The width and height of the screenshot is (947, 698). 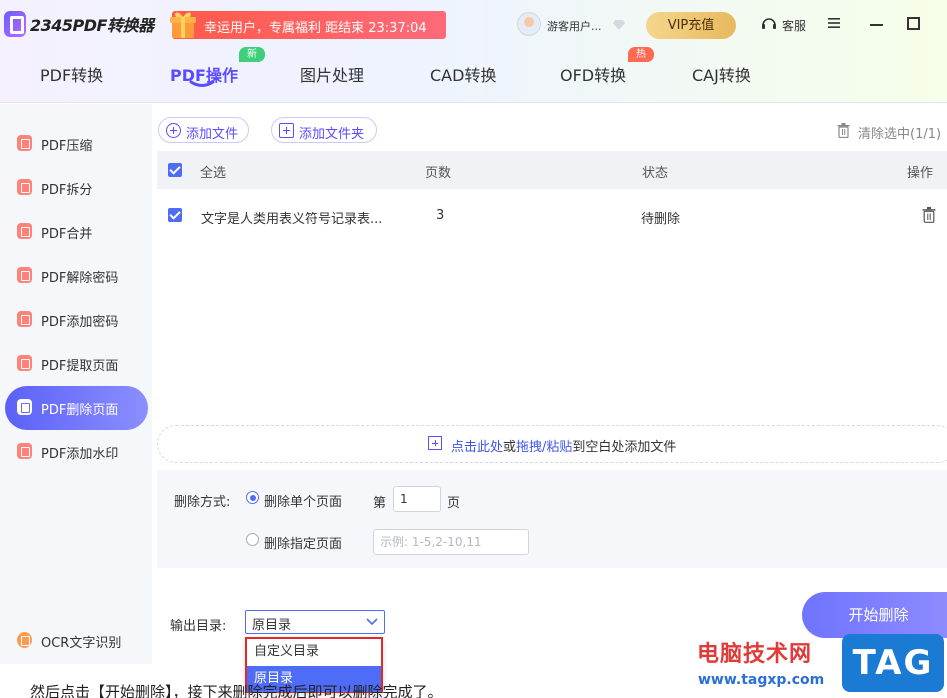 What do you see at coordinates (175, 215) in the screenshot?
I see `row-checkbox` at bounding box center [175, 215].